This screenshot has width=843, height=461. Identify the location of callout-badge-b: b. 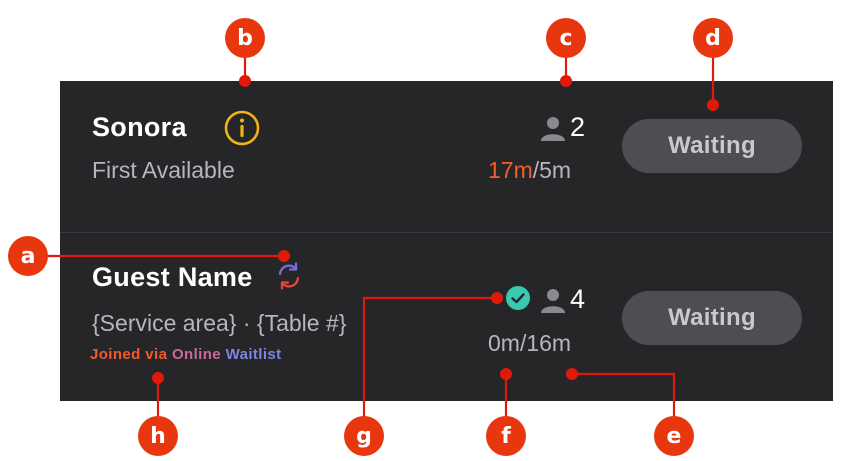
(245, 38).